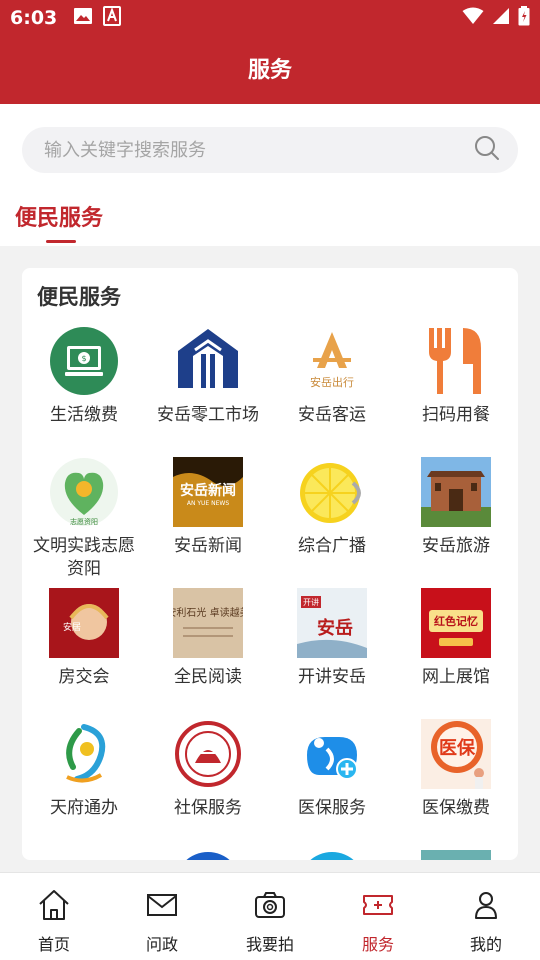 The width and height of the screenshot is (540, 960). What do you see at coordinates (485, 944) in the screenshot?
I see `nav-label: 我的` at bounding box center [485, 944].